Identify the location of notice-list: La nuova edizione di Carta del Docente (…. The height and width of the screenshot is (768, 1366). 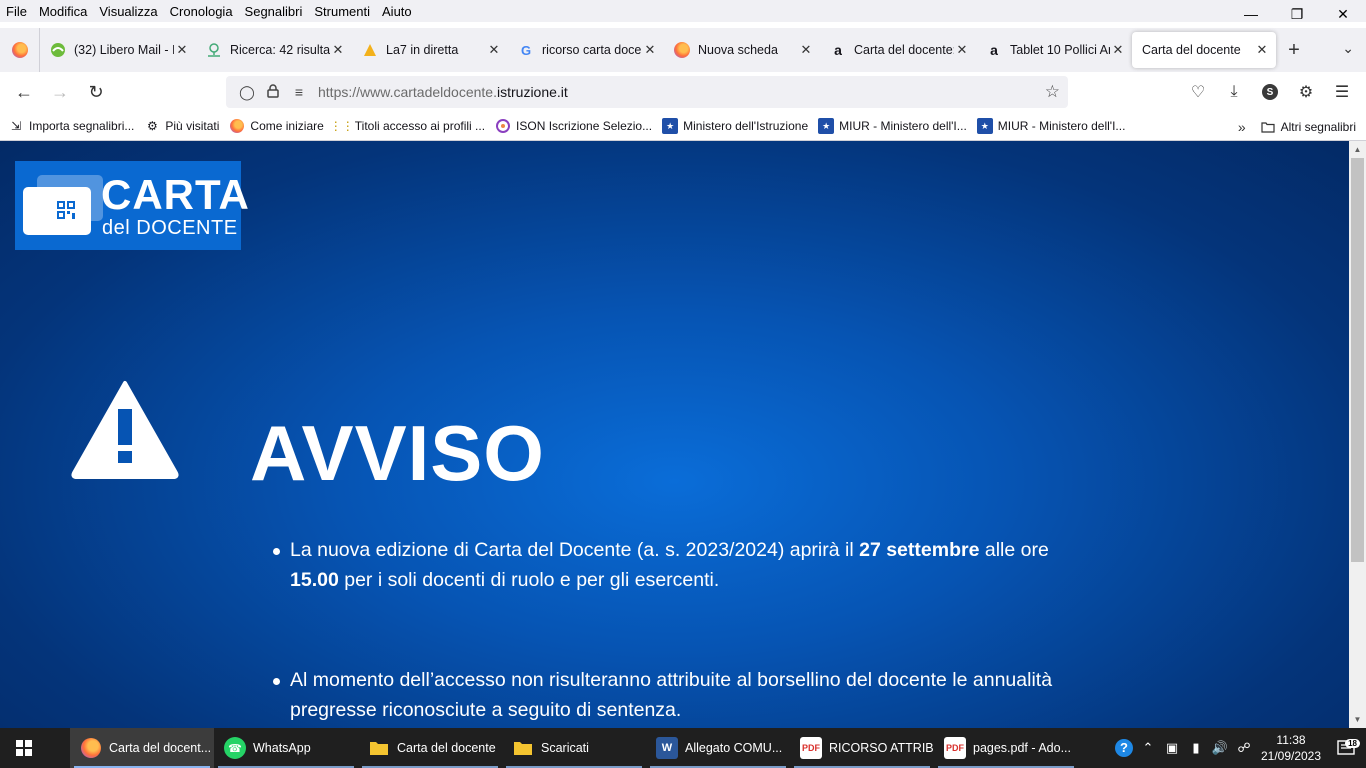
(681, 630).